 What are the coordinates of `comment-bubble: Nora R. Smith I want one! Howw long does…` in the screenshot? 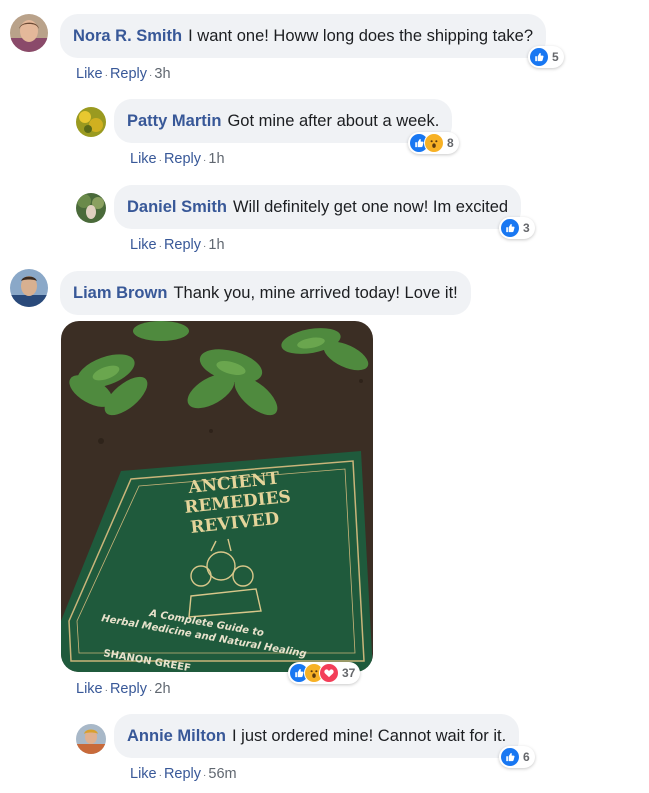 It's located at (303, 36).